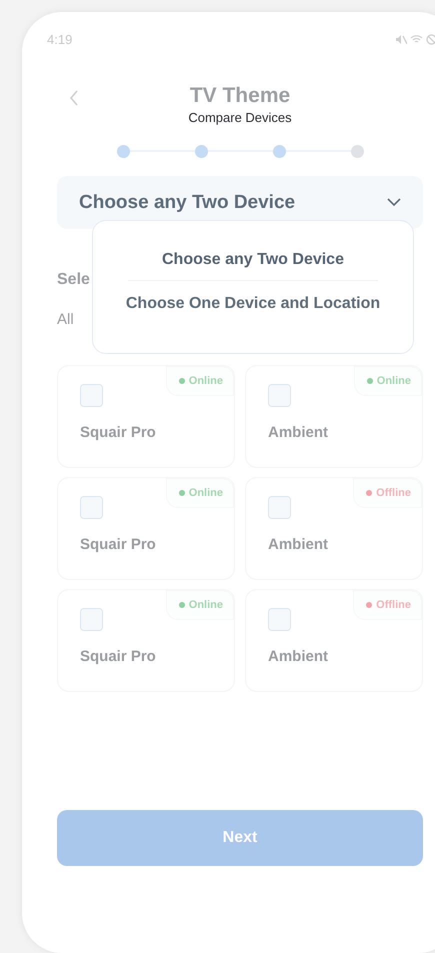 The image size is (435, 953). I want to click on section-label: Sele, so click(73, 280).